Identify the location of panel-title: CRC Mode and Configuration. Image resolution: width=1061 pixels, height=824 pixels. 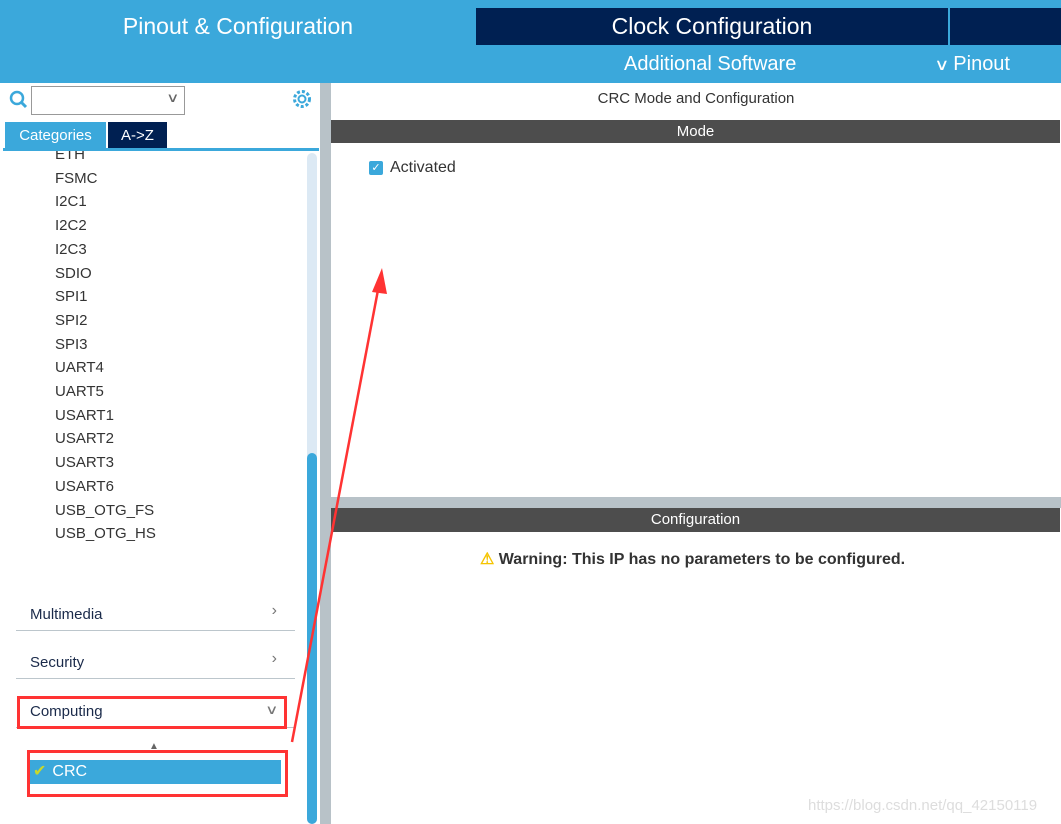
(696, 98).